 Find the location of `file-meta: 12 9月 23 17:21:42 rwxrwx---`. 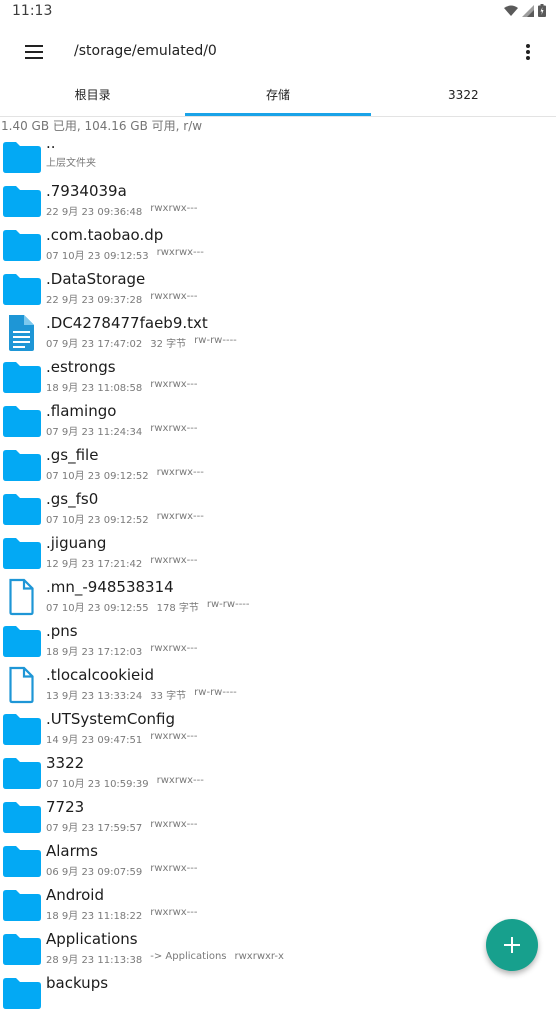

file-meta: 12 9月 23 17:21:42 rwxrwx--- is located at coordinates (122, 562).